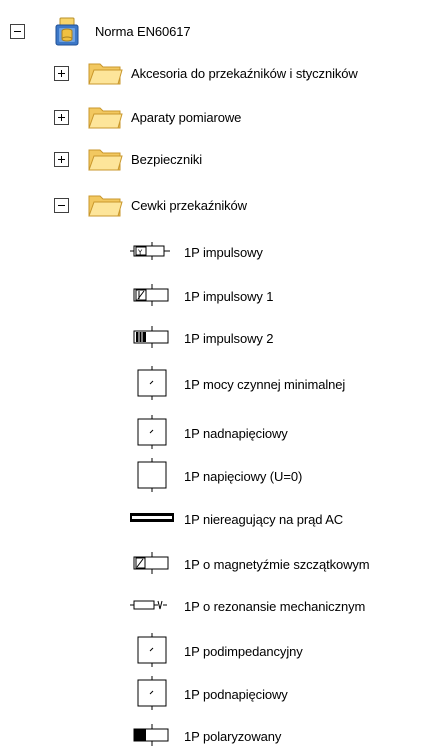 The height and width of the screenshot is (750, 442). I want to click on tree-item-1: 1P impulsowy 1, so click(221, 297).